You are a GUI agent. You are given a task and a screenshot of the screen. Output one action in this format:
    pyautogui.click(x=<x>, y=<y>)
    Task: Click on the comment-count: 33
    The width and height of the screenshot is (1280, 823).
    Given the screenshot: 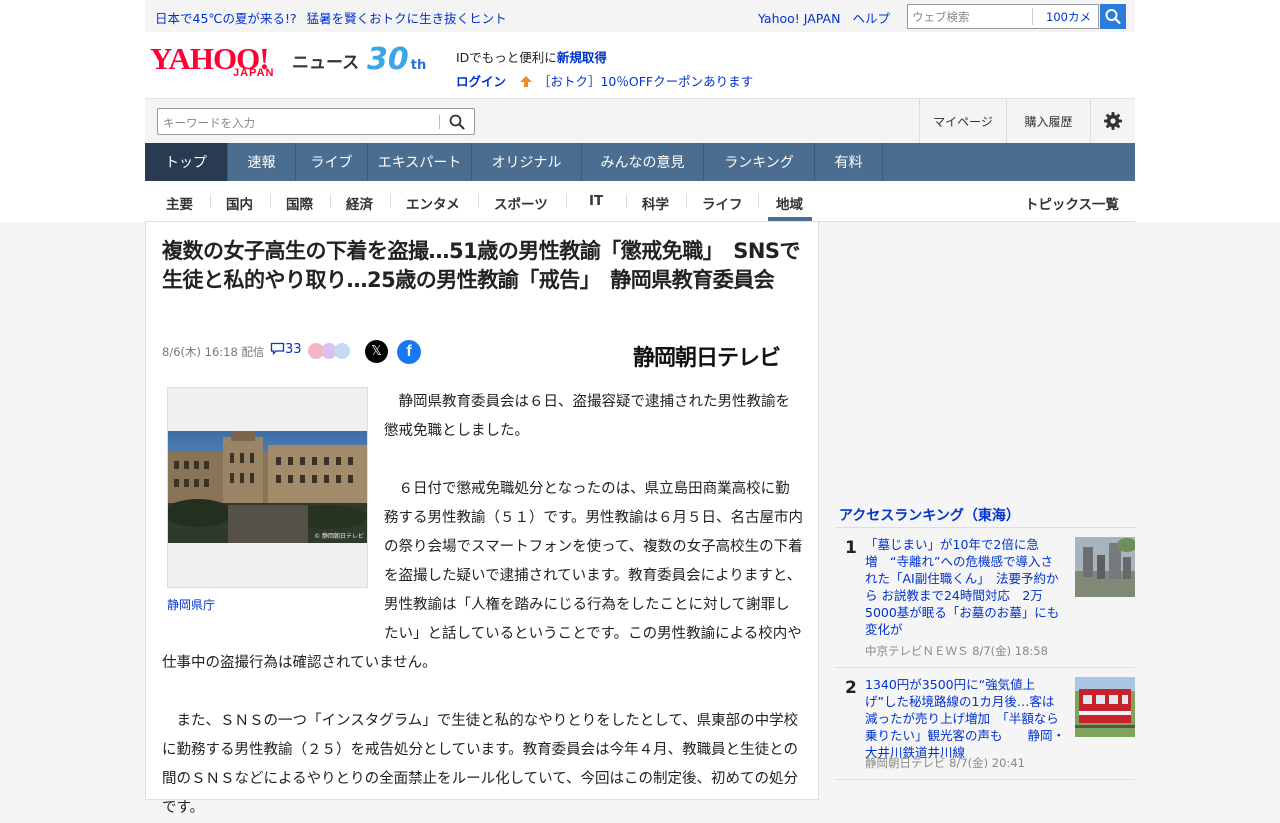 What is the action you would take?
    pyautogui.click(x=293, y=349)
    